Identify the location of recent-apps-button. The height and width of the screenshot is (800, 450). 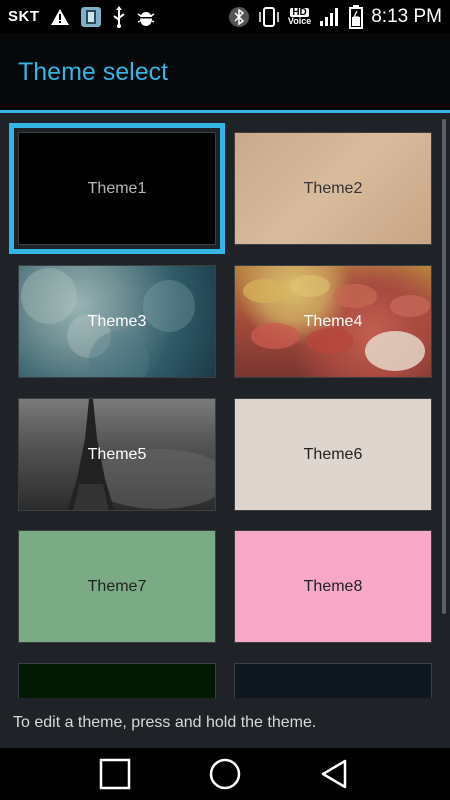
(115, 774).